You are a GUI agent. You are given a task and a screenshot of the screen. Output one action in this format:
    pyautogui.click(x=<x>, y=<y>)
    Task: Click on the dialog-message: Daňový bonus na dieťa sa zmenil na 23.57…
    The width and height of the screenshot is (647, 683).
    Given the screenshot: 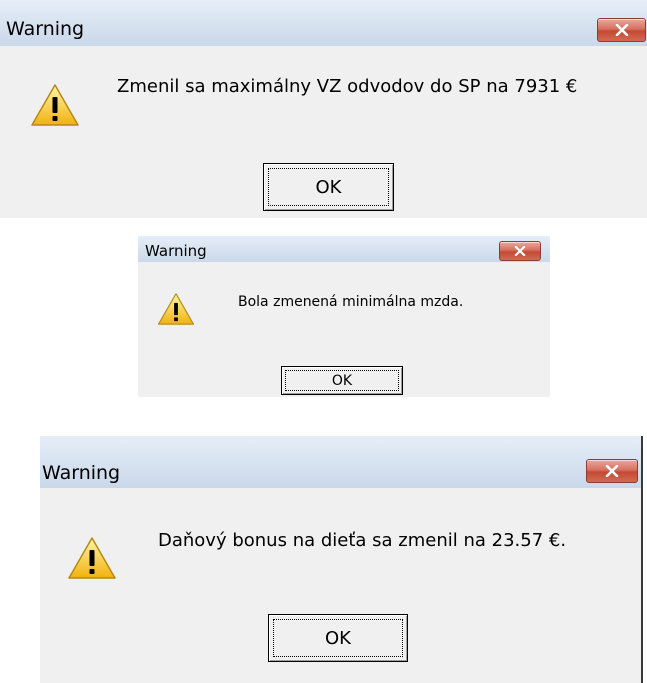 What is the action you would take?
    pyautogui.click(x=362, y=540)
    